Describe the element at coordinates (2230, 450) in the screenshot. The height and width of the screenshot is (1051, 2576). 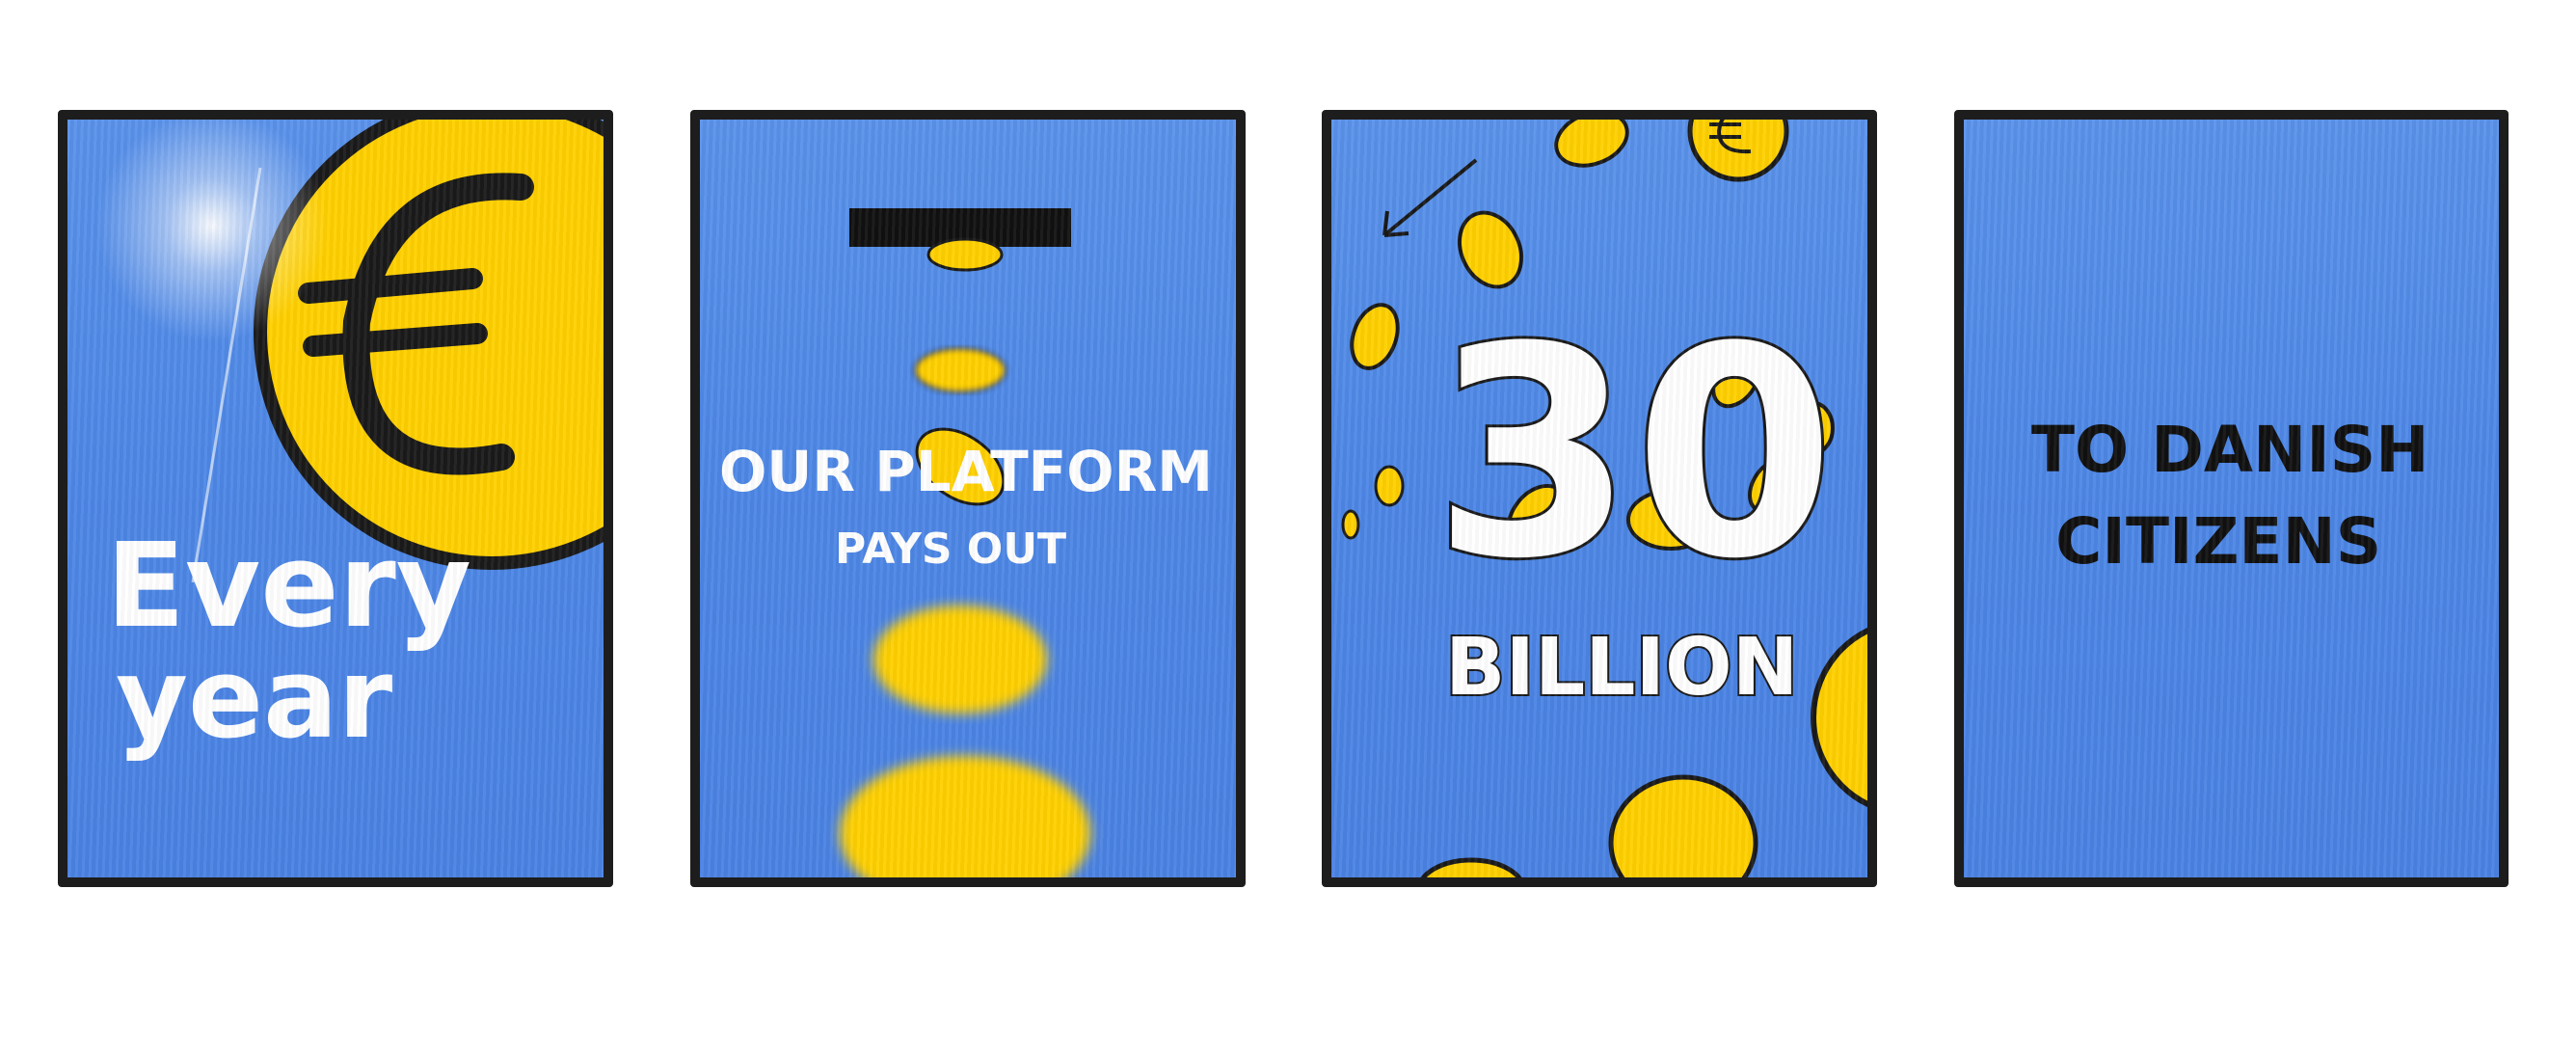
I see `panel-4-line-1: TO DANISH` at that location.